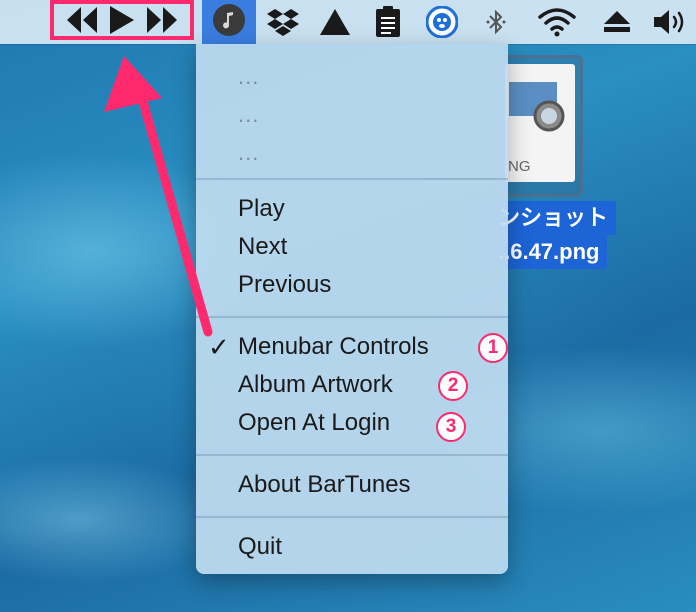  What do you see at coordinates (158, 196) in the screenshot?
I see `annotation-arrow-icon` at bounding box center [158, 196].